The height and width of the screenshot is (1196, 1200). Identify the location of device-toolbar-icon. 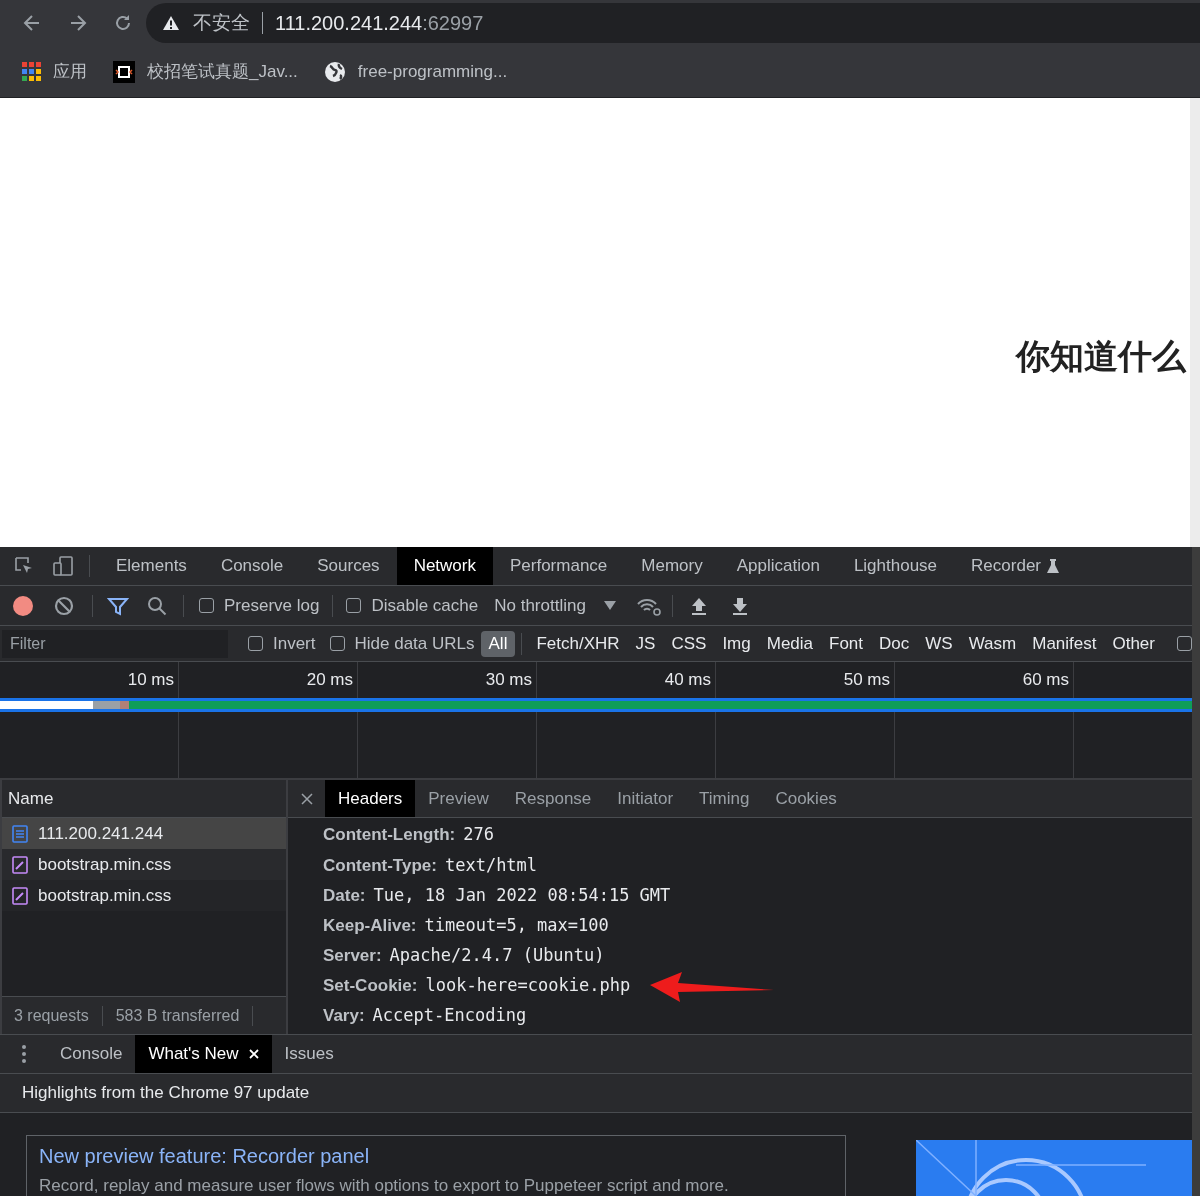
(63, 566).